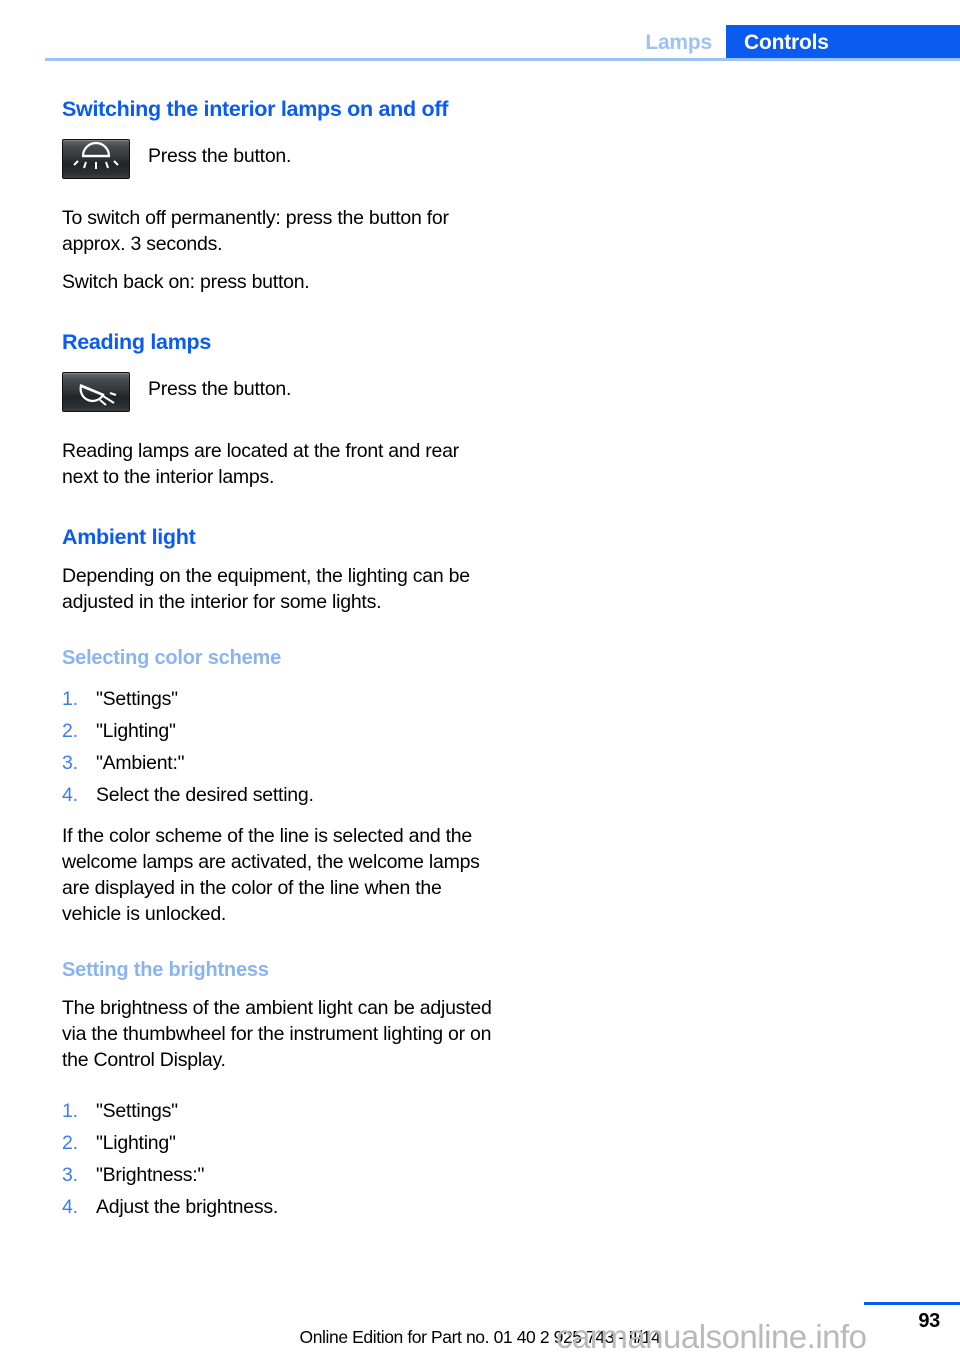 This screenshot has width=960, height=1362. I want to click on step-text: "Ambient:", so click(140, 763).